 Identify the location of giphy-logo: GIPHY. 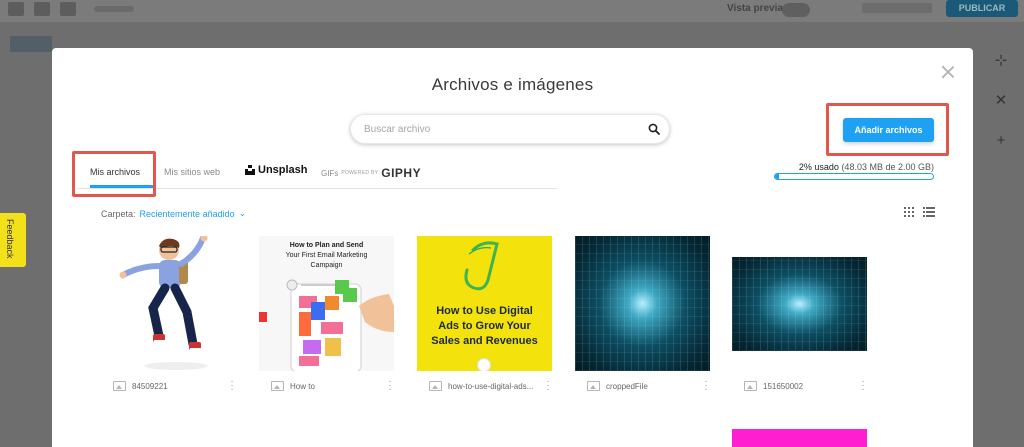
(401, 173).